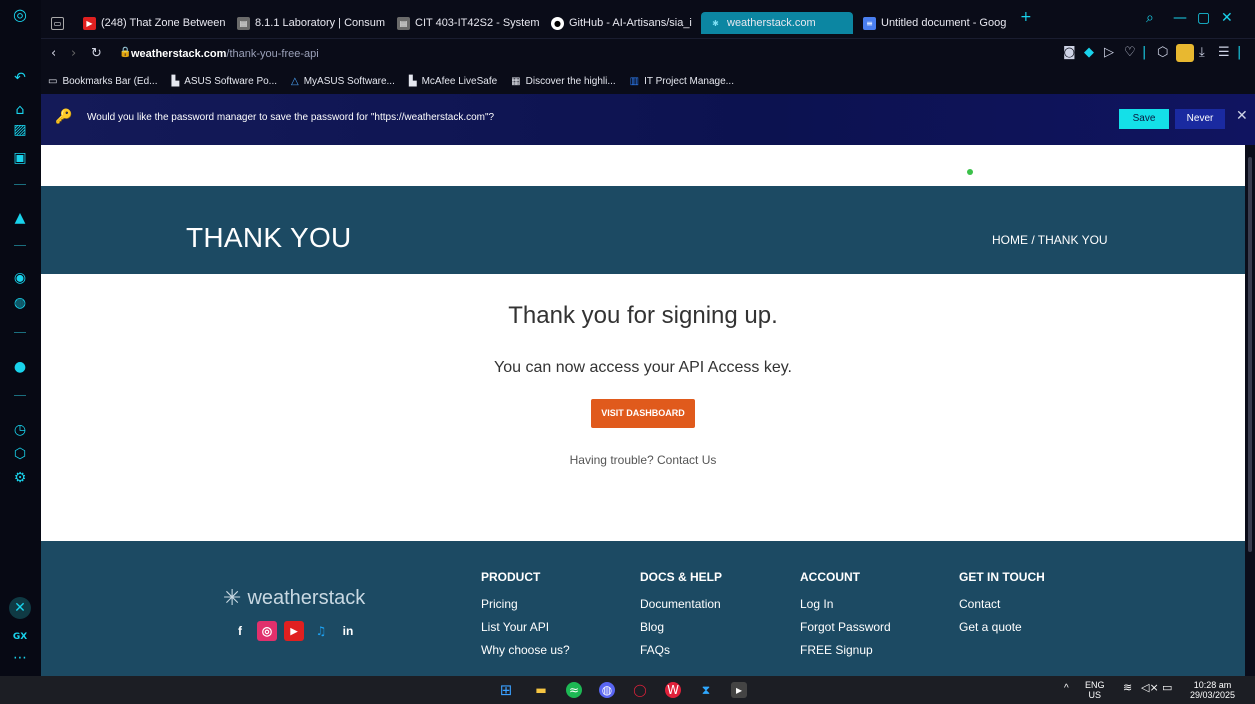 The height and width of the screenshot is (704, 1255). I want to click on docs-icon: ≡, so click(869, 23).